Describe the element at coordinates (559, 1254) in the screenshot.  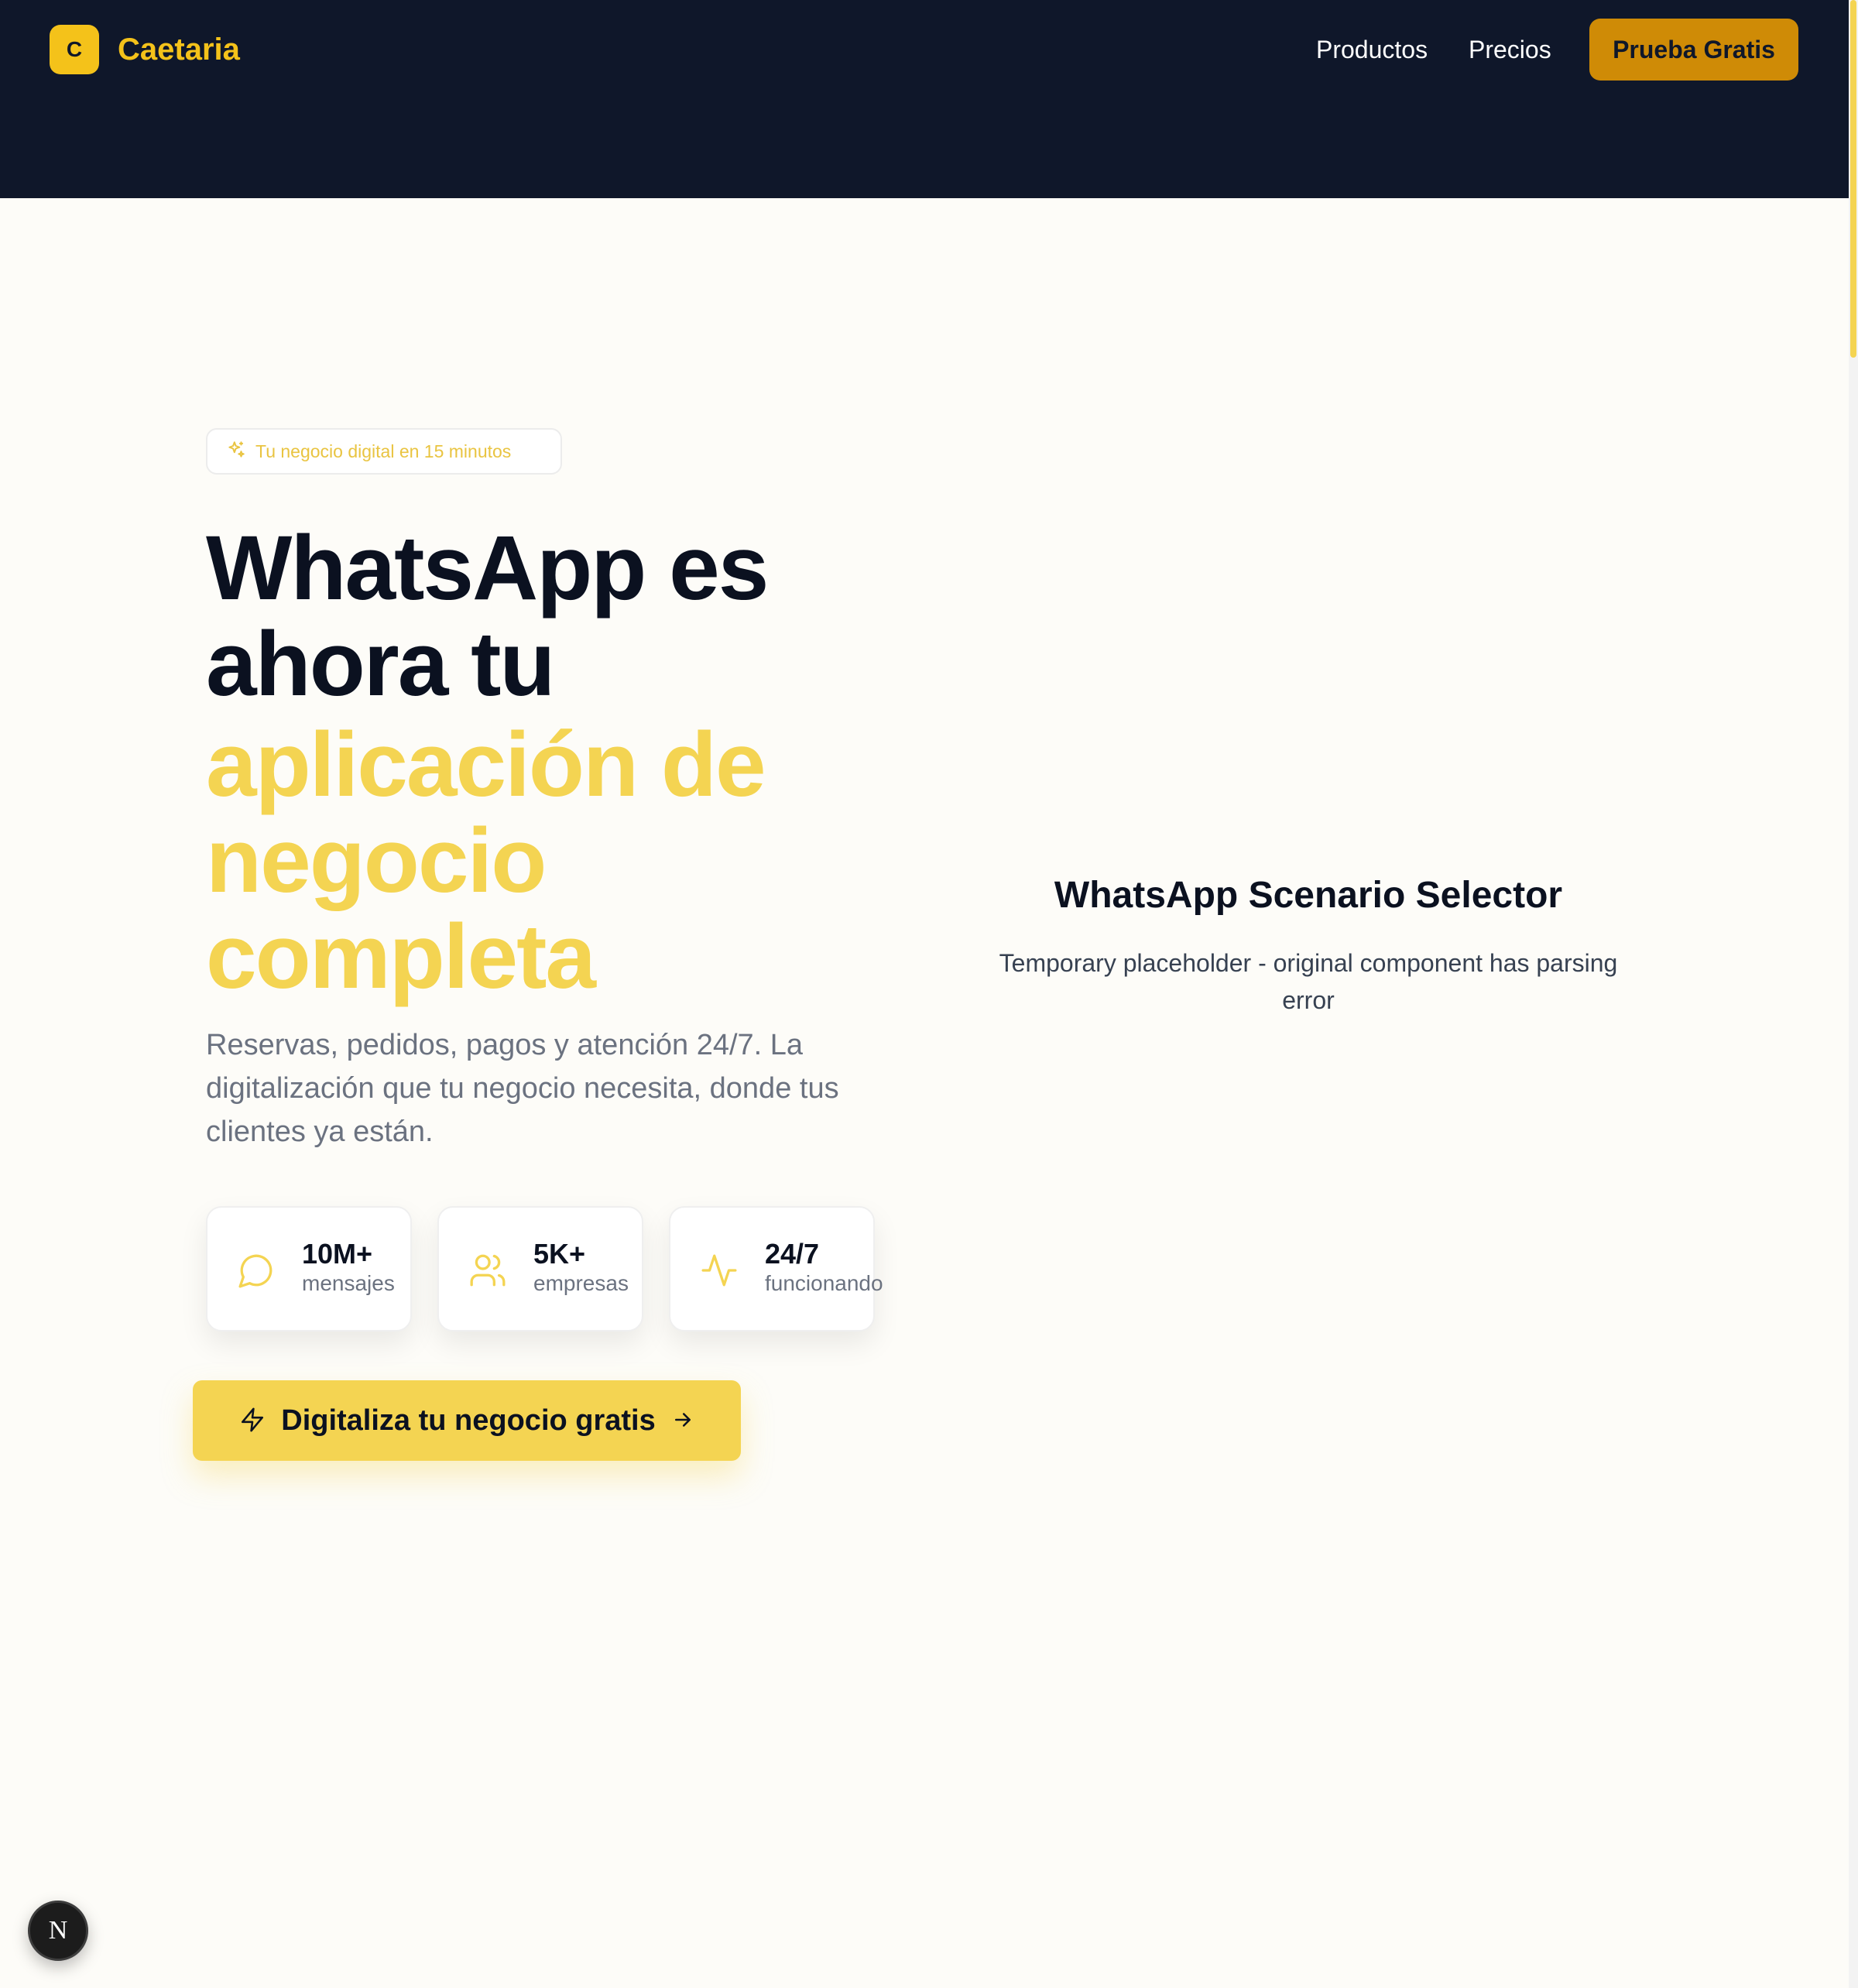
I see `stat-value: 5K+` at that location.